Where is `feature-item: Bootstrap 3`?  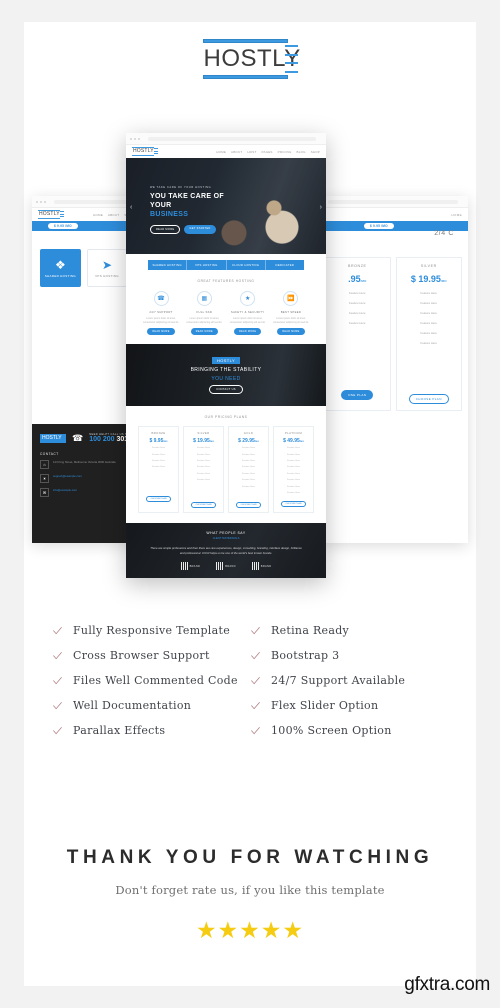 feature-item: Bootstrap 3 is located at coordinates (349, 655).